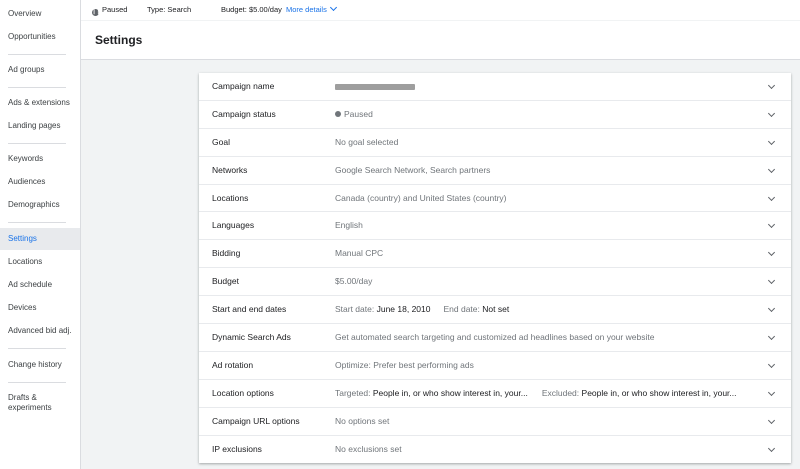 The height and width of the screenshot is (469, 800). What do you see at coordinates (440, 40) in the screenshot?
I see `page-header: Settings` at bounding box center [440, 40].